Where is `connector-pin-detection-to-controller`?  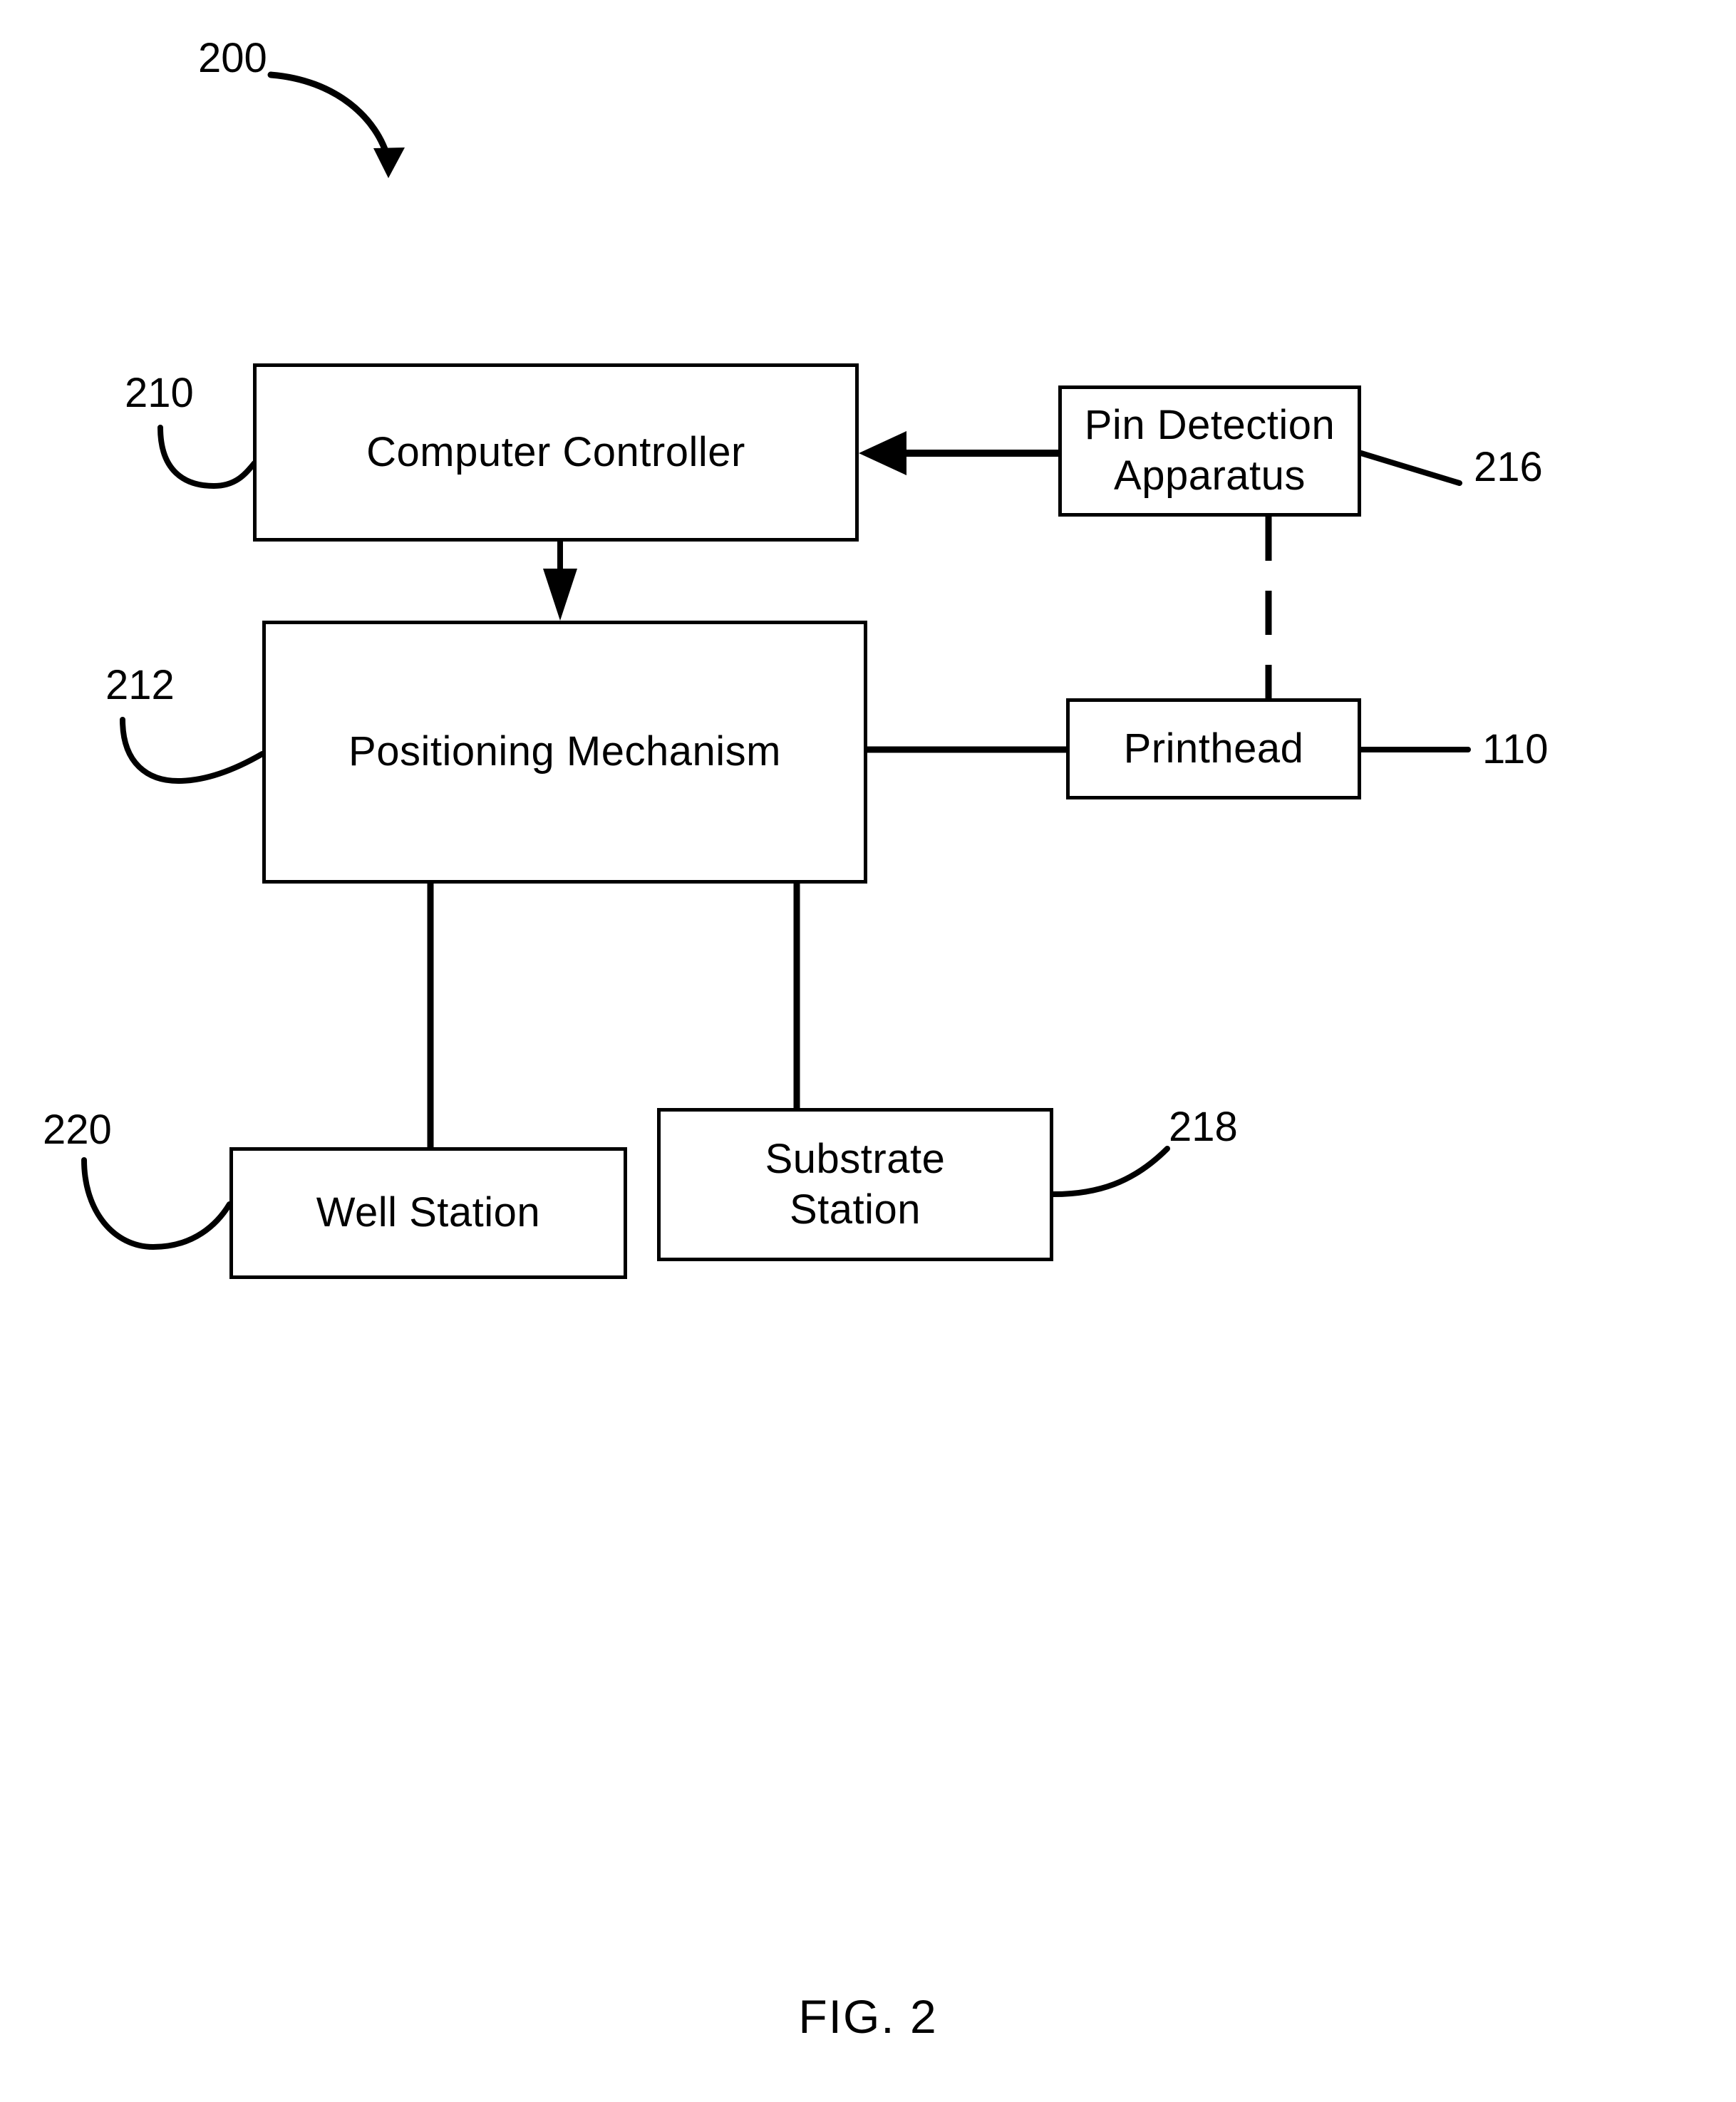 connector-pin-detection-to-controller is located at coordinates (958, 453).